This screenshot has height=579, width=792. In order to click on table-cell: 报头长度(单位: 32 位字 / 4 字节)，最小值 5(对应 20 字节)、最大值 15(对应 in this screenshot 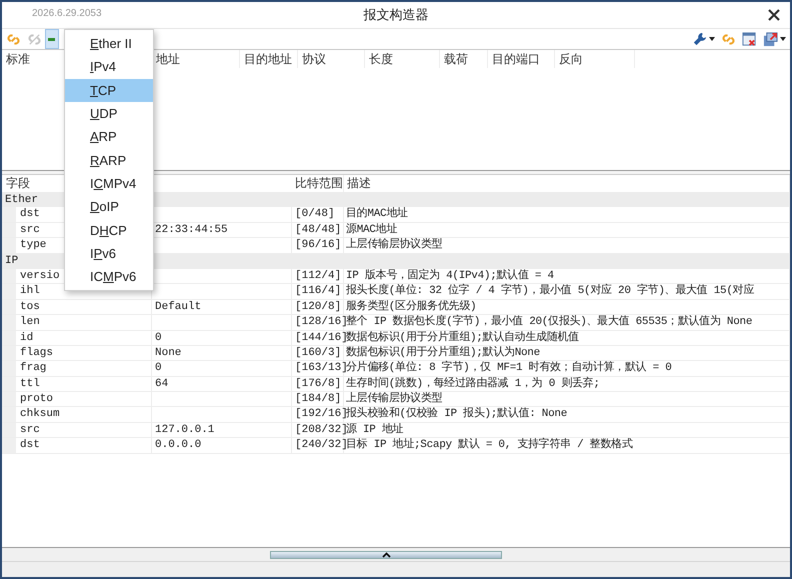, I will do `click(567, 291)`.